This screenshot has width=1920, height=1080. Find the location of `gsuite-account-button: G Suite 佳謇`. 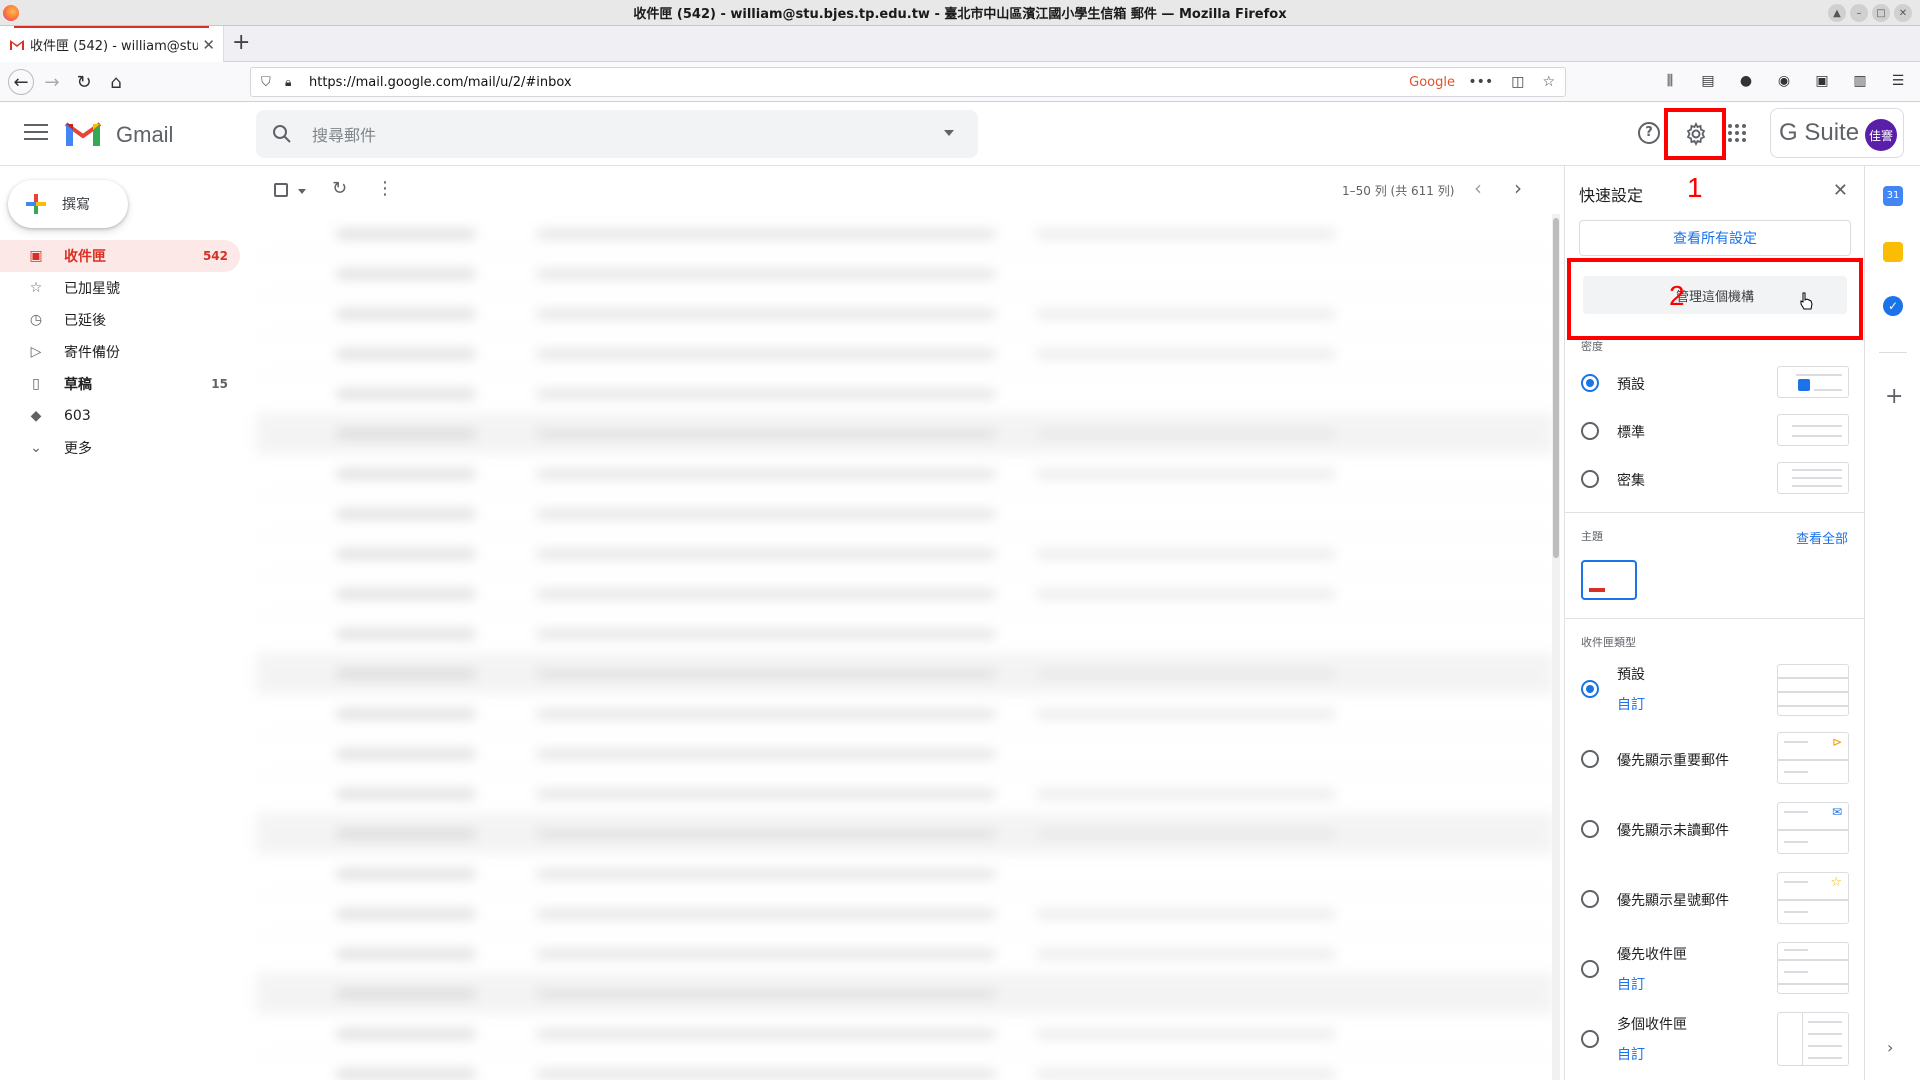

gsuite-account-button: G Suite 佳謇 is located at coordinates (1837, 133).